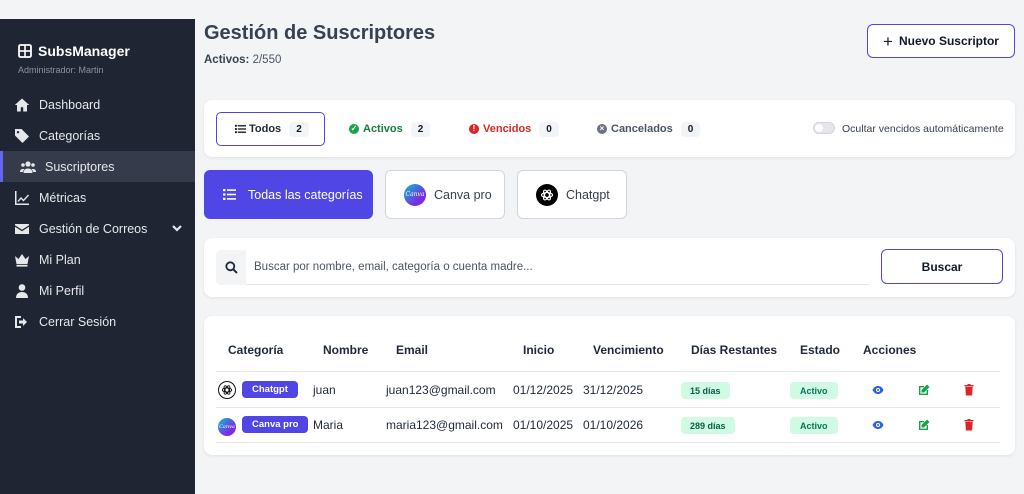  What do you see at coordinates (70, 135) in the screenshot?
I see `sidebar-item-label: Categorías` at bounding box center [70, 135].